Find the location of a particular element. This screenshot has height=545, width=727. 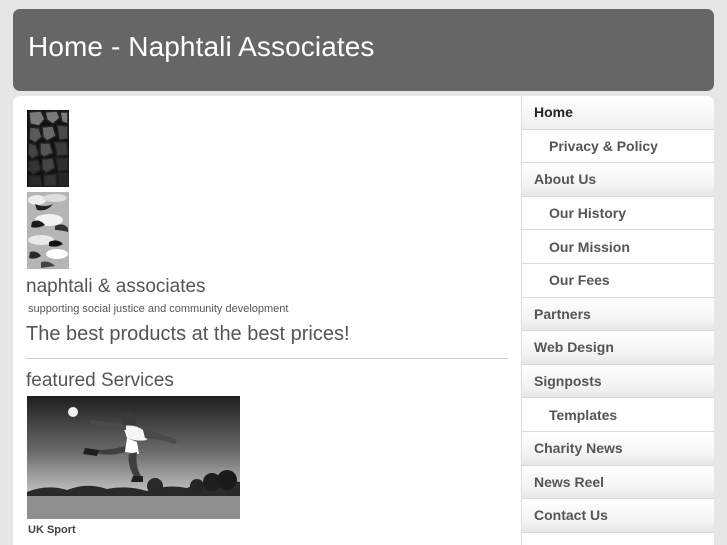

nav-item-privacy-policy: Privacy & Policy is located at coordinates (618, 146).